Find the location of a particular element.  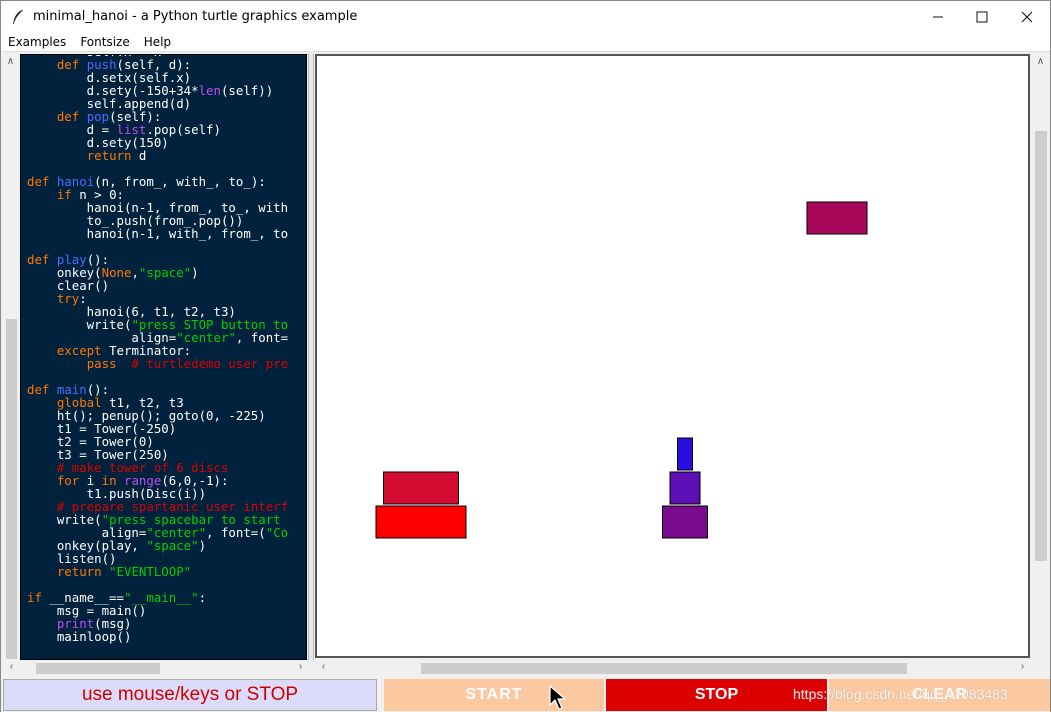

canvas-horizontal-scroll-thumb is located at coordinates (664, 668).